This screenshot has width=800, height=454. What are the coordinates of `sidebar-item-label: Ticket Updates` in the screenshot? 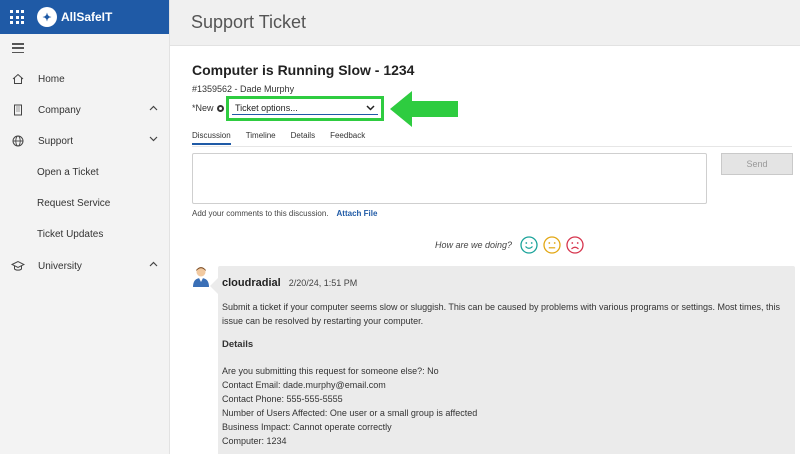 It's located at (70, 234).